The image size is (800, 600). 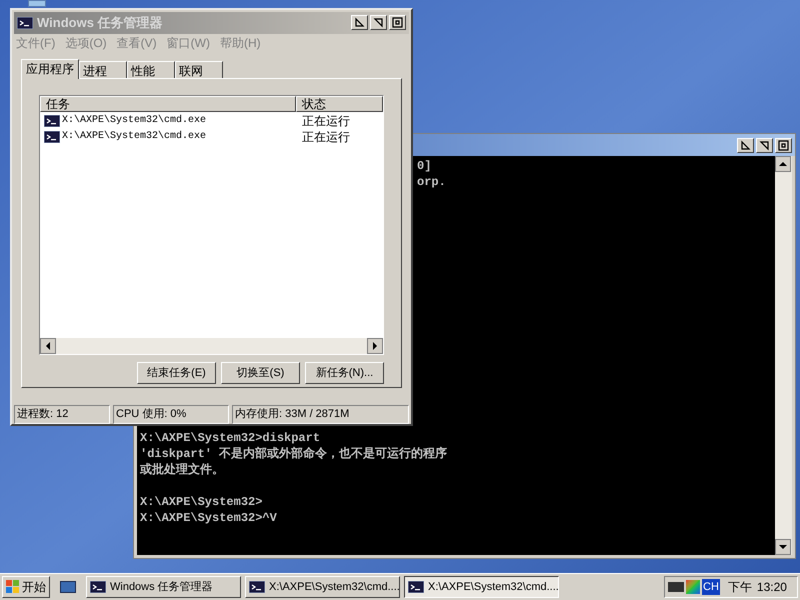 I want to click on clock-time: 13:20, so click(x=771, y=587).